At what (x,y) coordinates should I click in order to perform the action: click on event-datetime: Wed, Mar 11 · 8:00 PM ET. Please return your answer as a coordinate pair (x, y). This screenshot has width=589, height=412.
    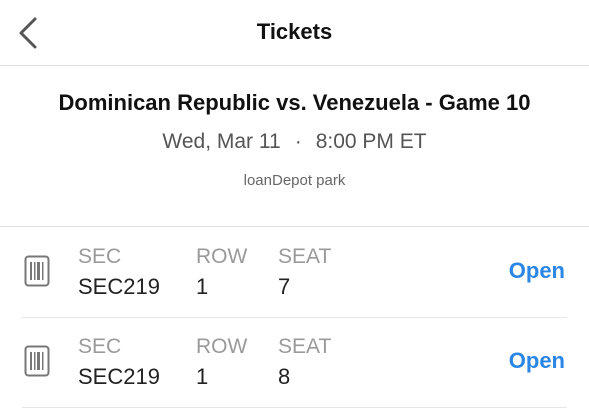
    Looking at the image, I should click on (294, 142).